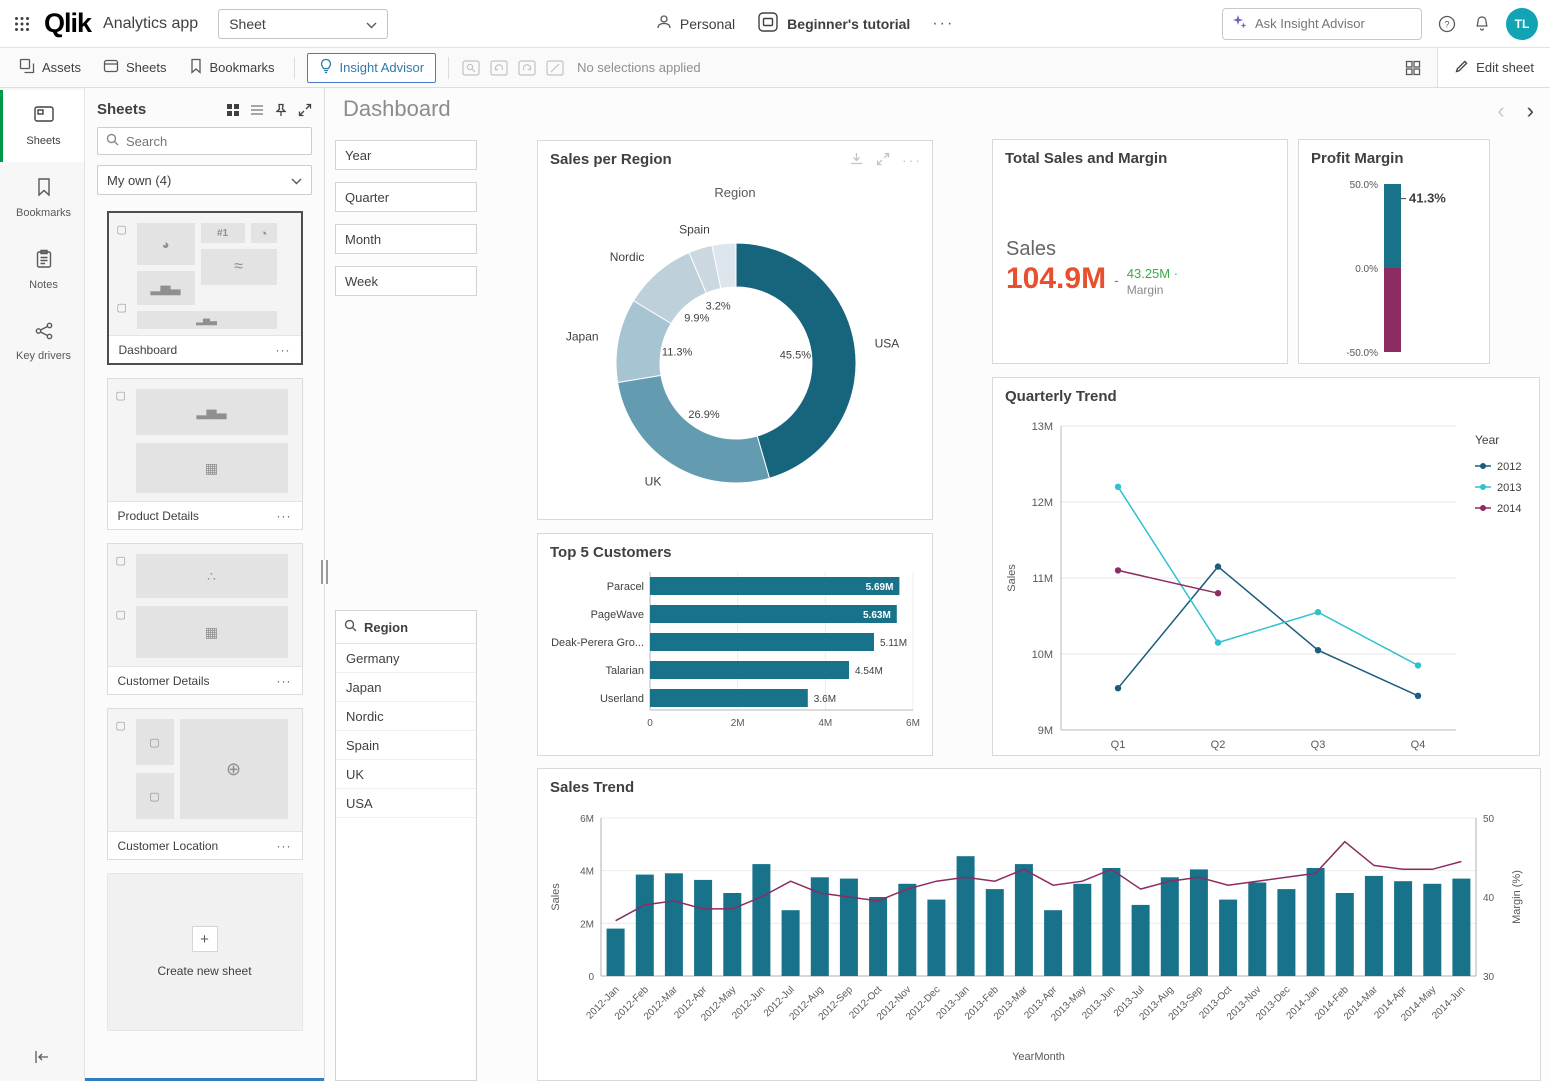 The image size is (1550, 1081). I want to click on chart-profit-margin: Profit Margin 50.0% 0.0% -50.0% 41.3%, so click(1394, 251).